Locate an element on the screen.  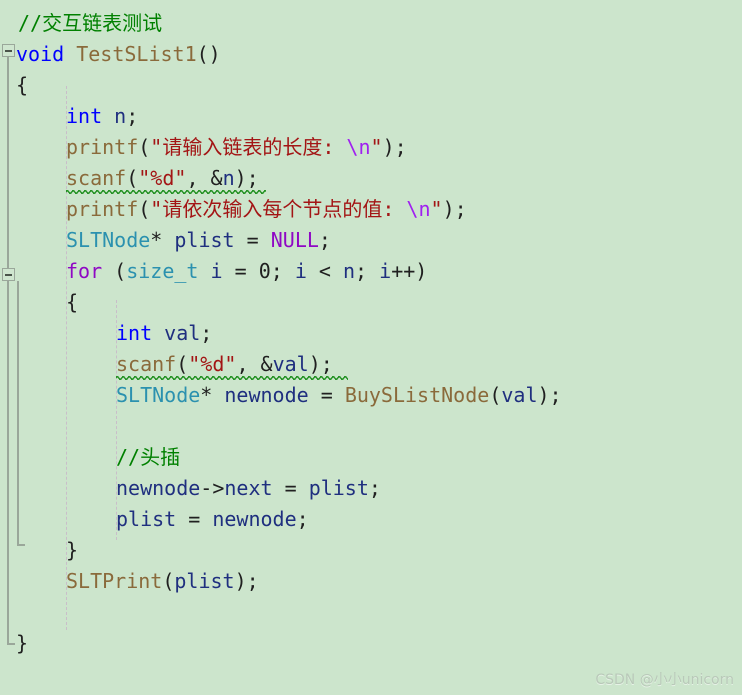
code-token: size_t is located at coordinates (162, 271).